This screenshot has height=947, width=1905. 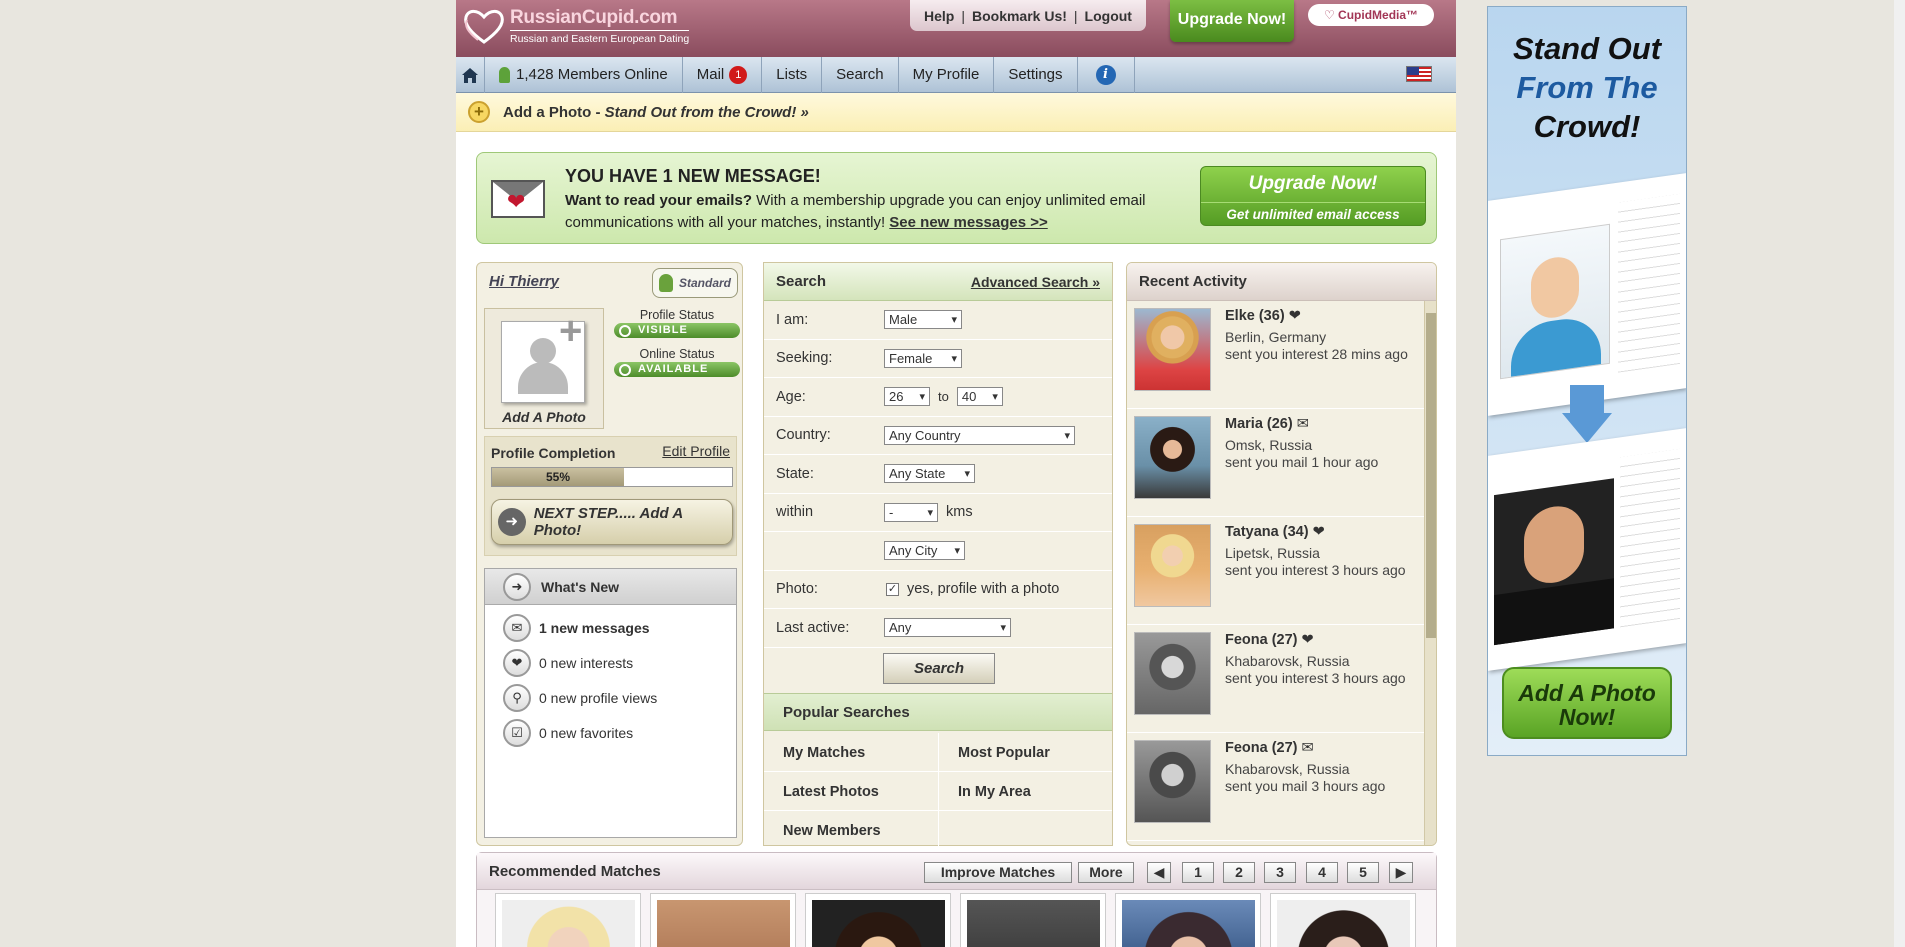 I want to click on next-page-button: ▶, so click(x=1401, y=872).